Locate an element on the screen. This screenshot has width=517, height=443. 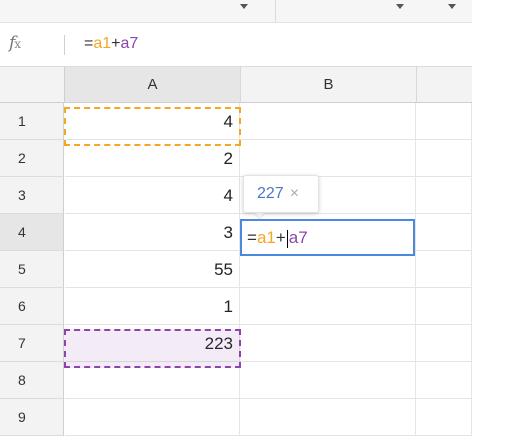
column-header-a: A is located at coordinates (153, 85).